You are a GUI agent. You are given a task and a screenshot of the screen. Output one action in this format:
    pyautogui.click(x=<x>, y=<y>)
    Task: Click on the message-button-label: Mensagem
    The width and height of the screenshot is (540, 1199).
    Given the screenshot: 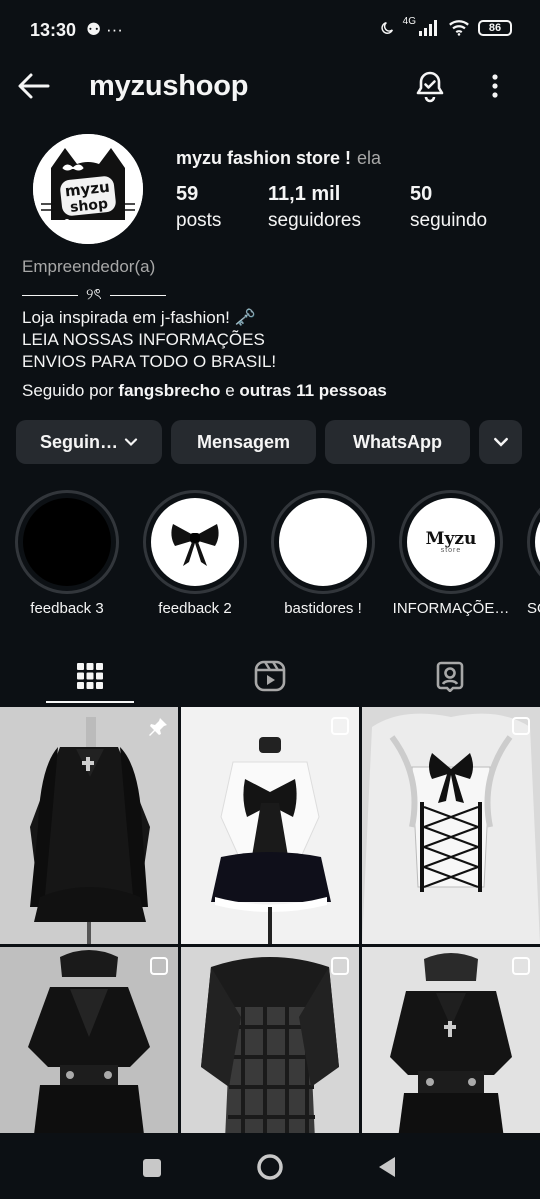 What is the action you would take?
    pyautogui.click(x=243, y=441)
    